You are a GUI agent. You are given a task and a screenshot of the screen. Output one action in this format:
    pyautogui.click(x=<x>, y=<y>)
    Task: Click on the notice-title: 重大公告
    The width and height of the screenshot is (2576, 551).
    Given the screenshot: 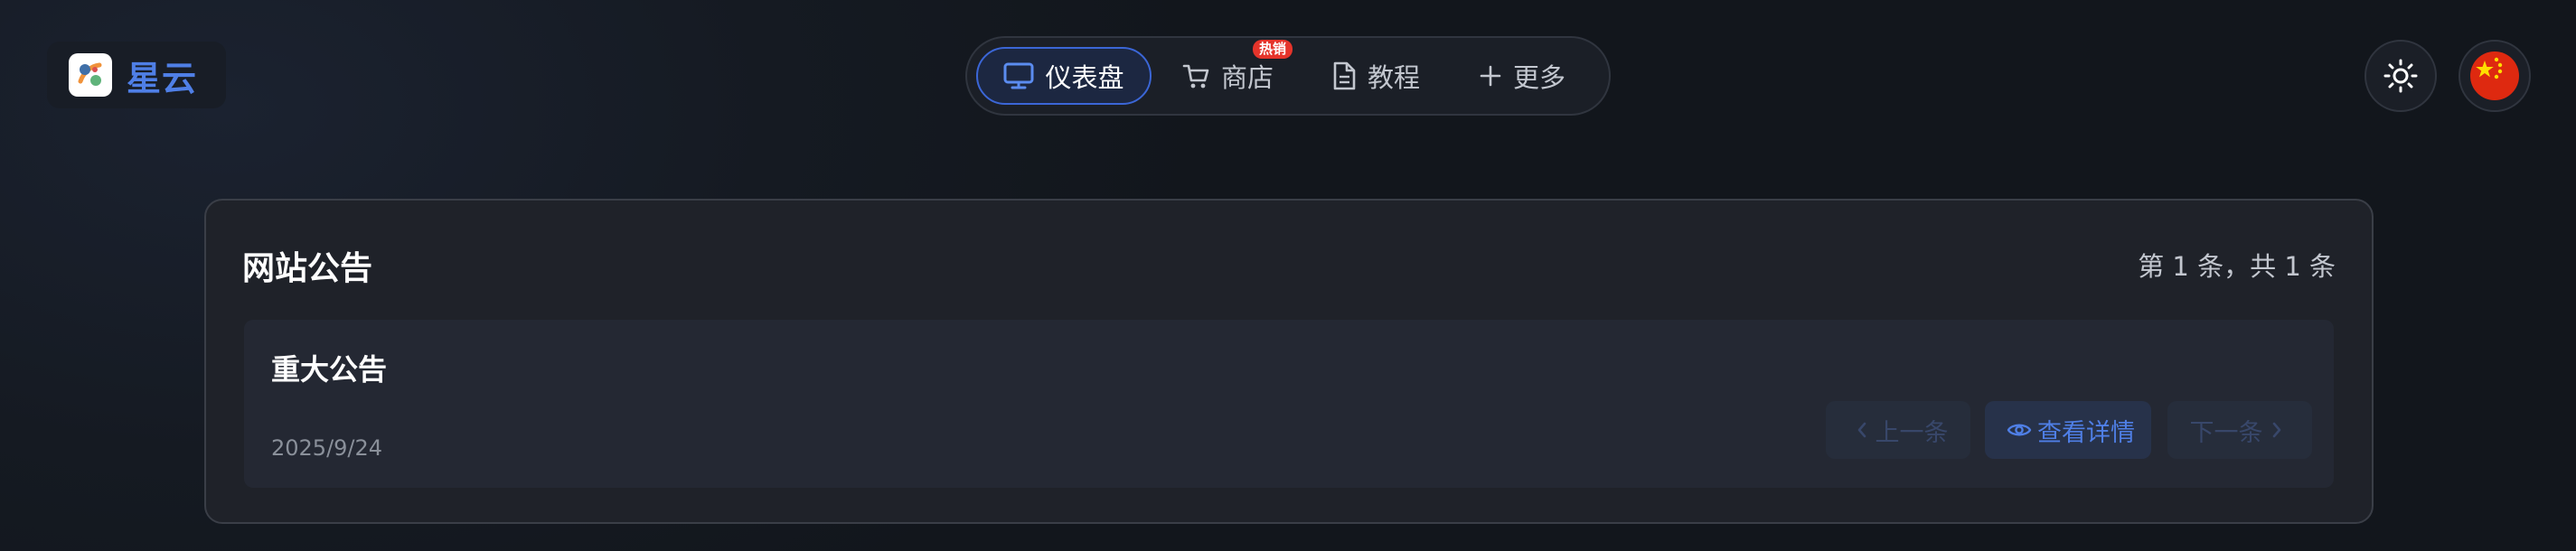 What is the action you would take?
    pyautogui.click(x=329, y=369)
    